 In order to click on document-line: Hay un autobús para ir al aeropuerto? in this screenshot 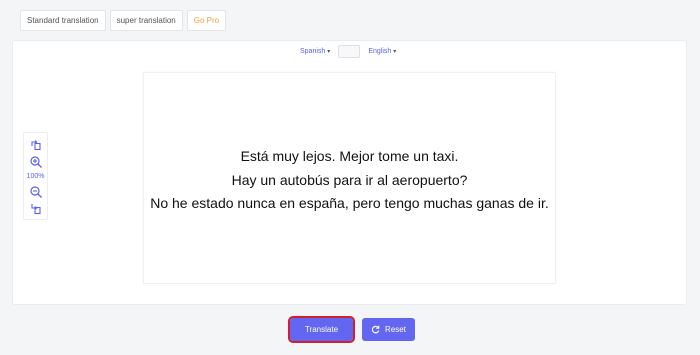, I will do `click(349, 179)`.